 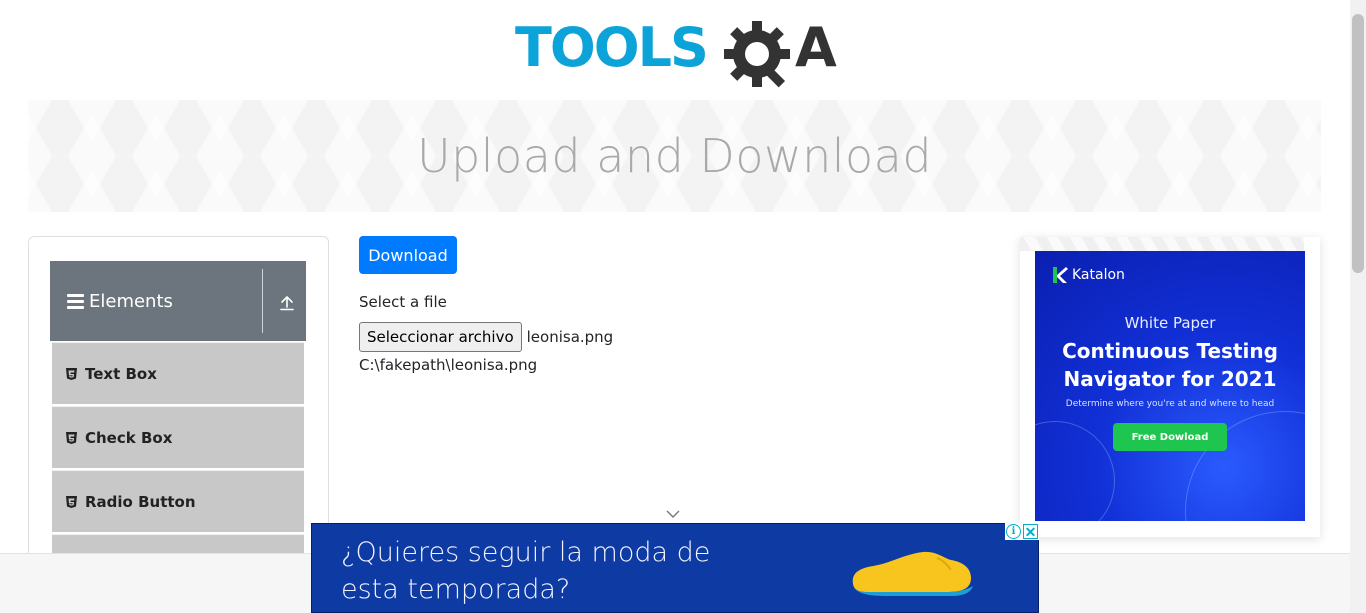 I want to click on hamburger-icon, so click(x=75, y=301).